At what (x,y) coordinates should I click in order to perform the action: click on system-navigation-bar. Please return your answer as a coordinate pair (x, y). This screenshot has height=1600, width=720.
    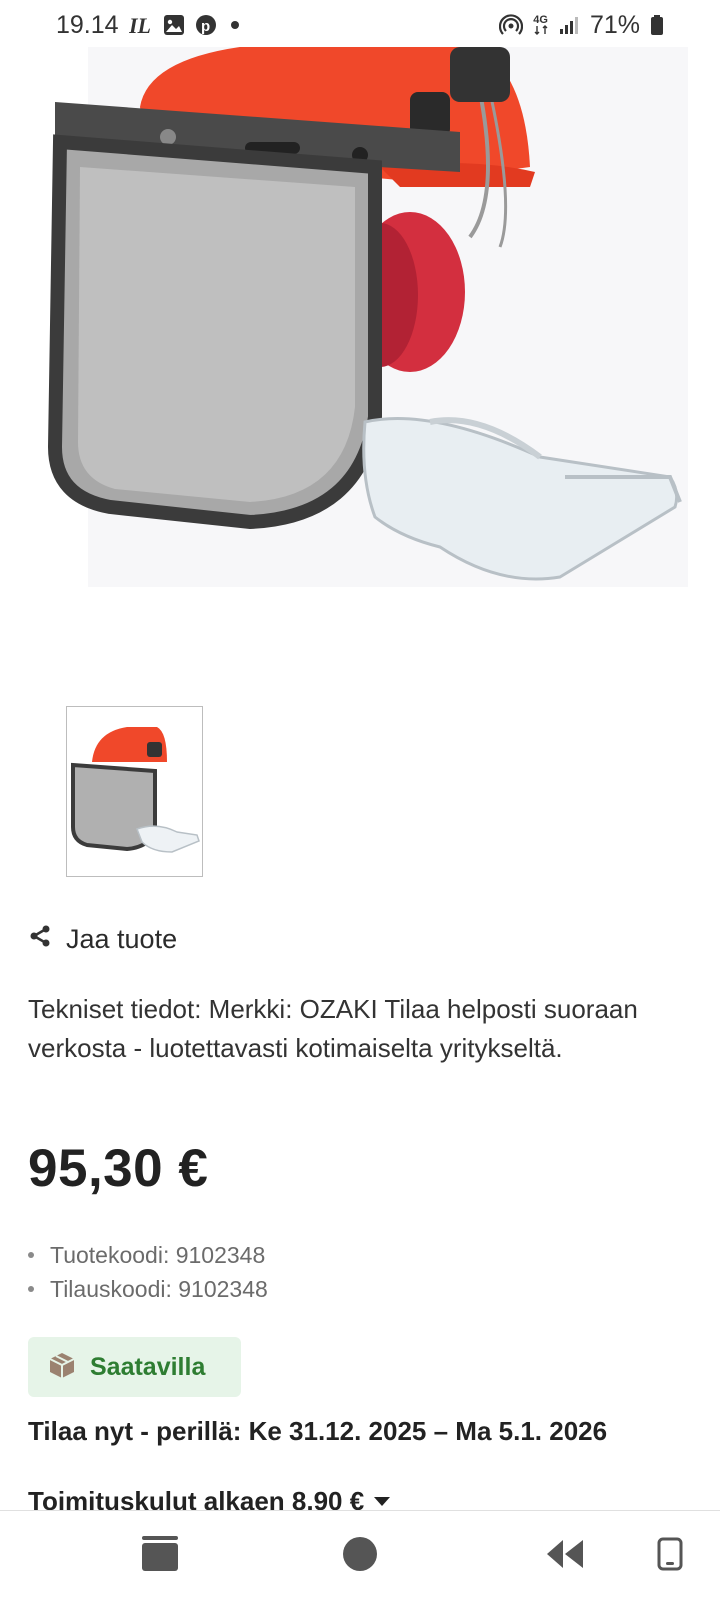
    Looking at the image, I should click on (360, 1555).